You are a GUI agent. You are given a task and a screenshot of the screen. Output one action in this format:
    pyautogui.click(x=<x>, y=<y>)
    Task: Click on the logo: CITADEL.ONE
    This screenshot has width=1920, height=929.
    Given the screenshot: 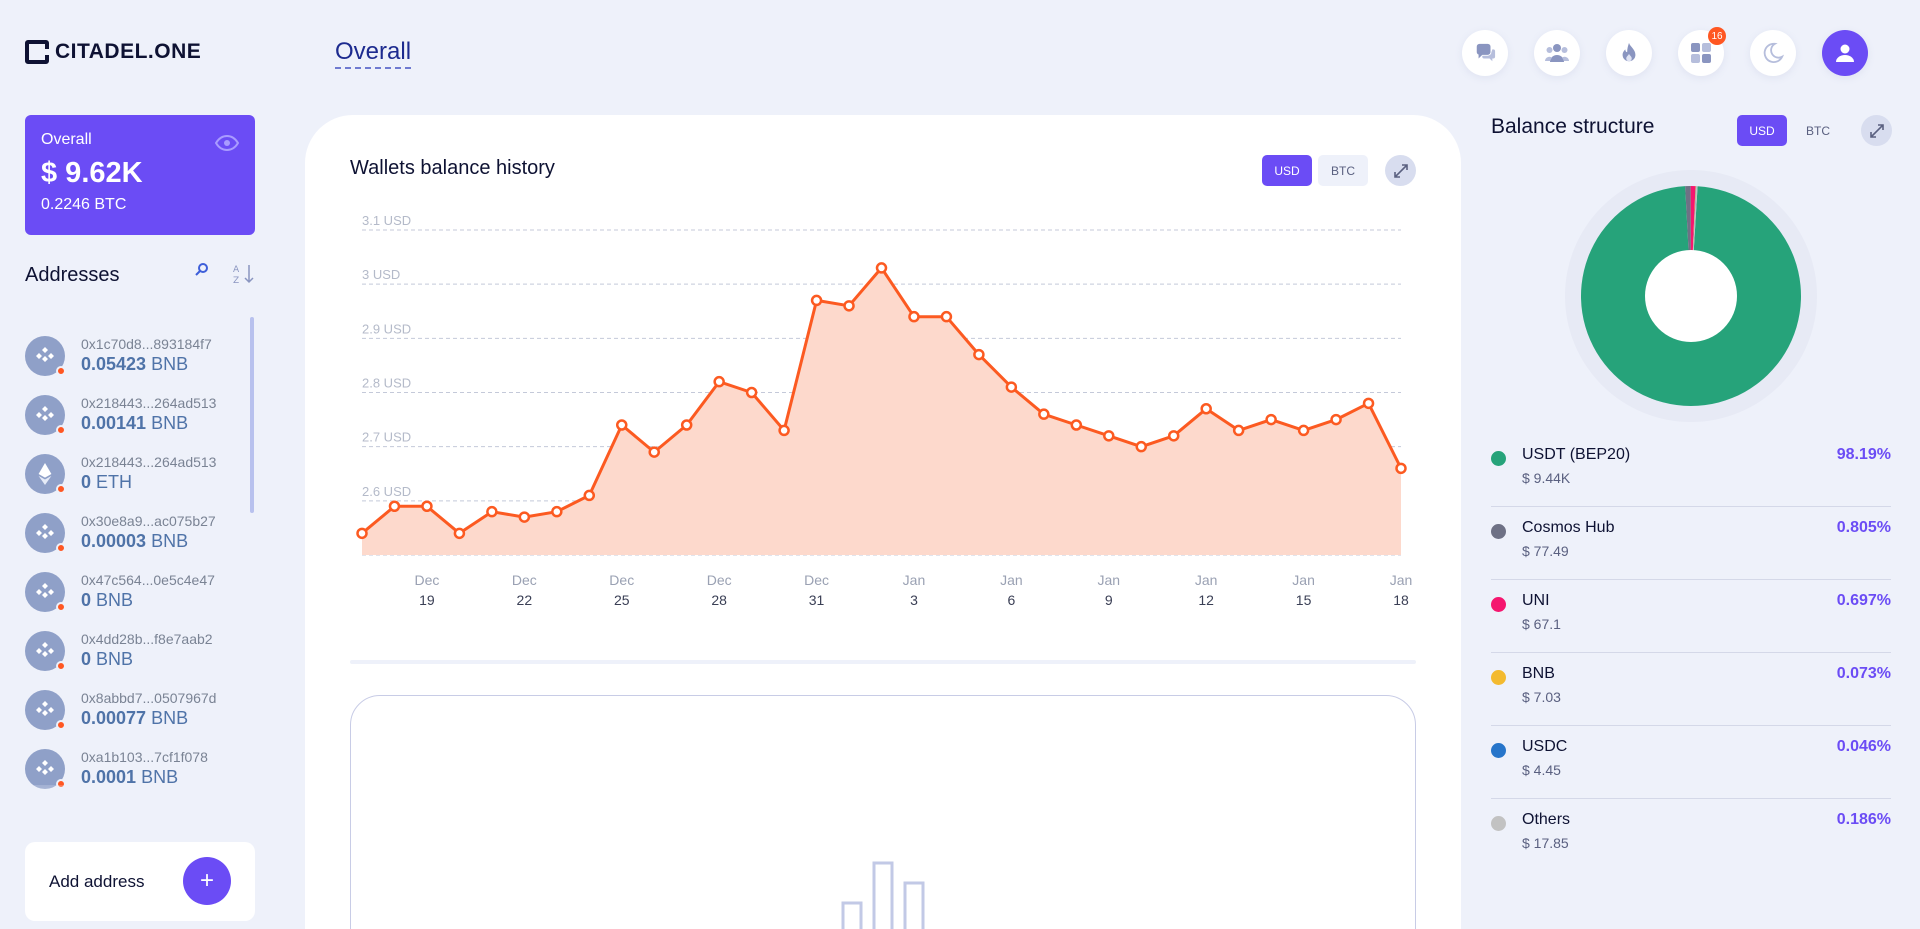 What is the action you would take?
    pyautogui.click(x=113, y=52)
    